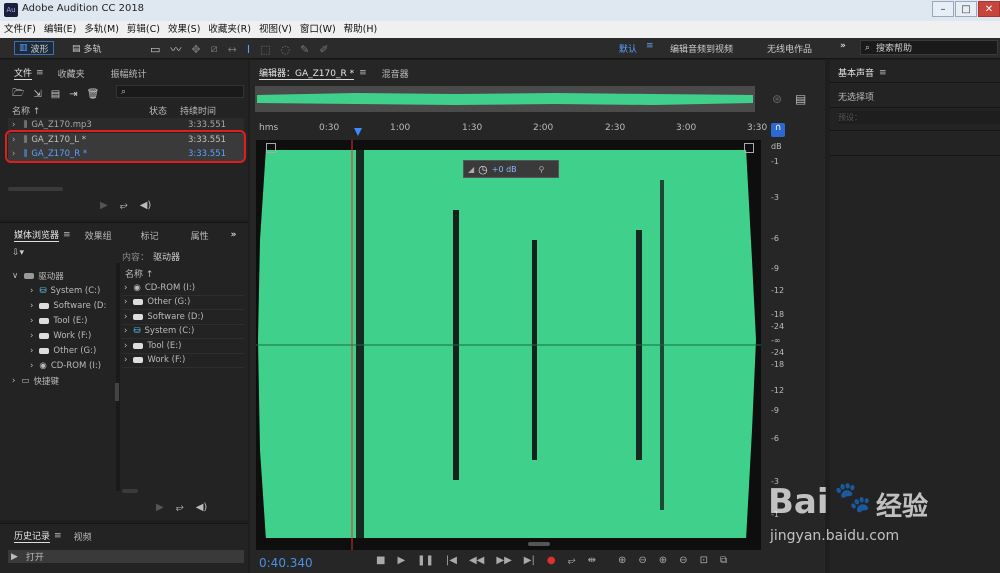 This screenshot has height=573, width=1000. What do you see at coordinates (198, 110) in the screenshot?
I see `column-duration: 持续时间` at bounding box center [198, 110].